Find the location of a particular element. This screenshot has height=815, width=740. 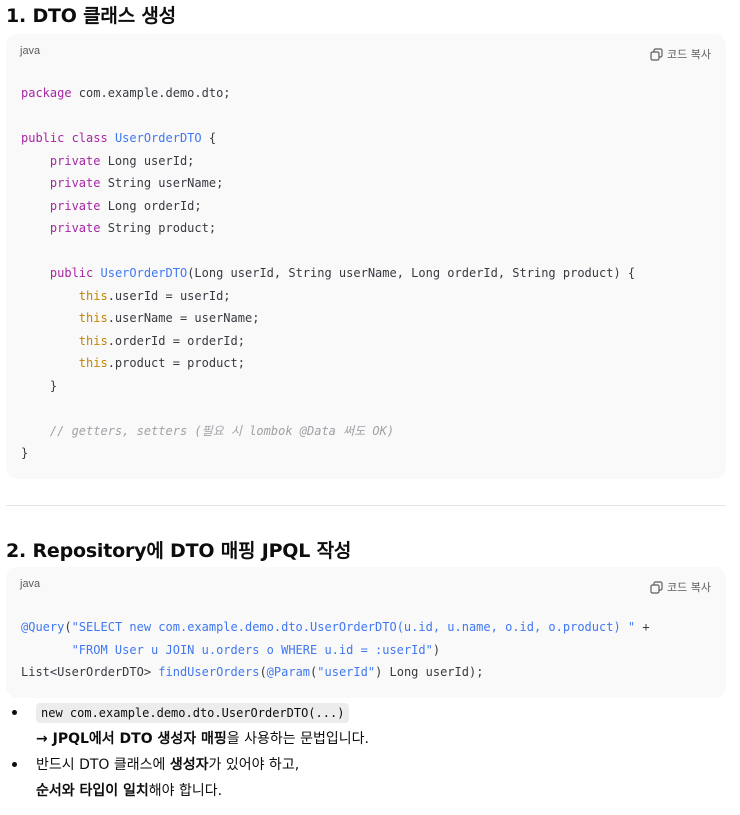

section-heading-dto-class: 1. DTO 클래스 생성 is located at coordinates (91, 16).